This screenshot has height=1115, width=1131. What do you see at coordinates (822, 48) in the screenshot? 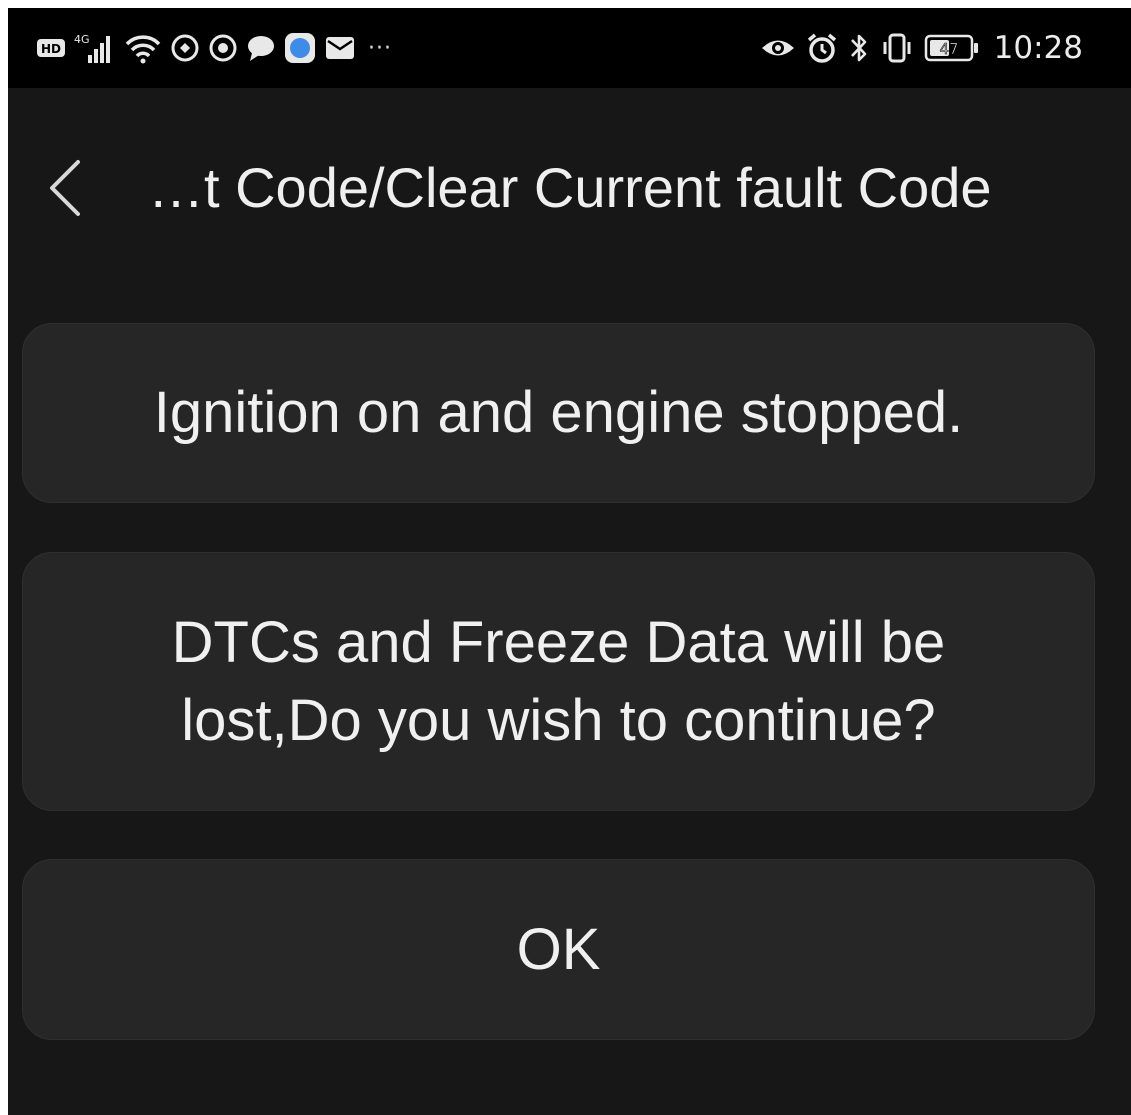
I see `alarm-icon` at bounding box center [822, 48].